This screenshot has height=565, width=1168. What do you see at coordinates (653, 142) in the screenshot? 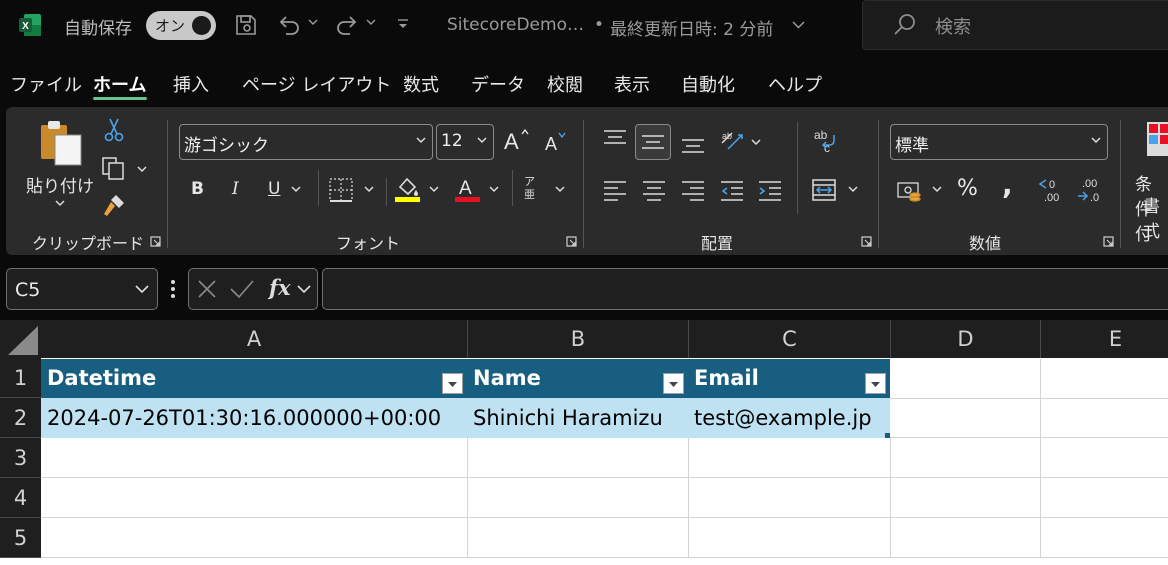
I see `align-middle-button` at bounding box center [653, 142].